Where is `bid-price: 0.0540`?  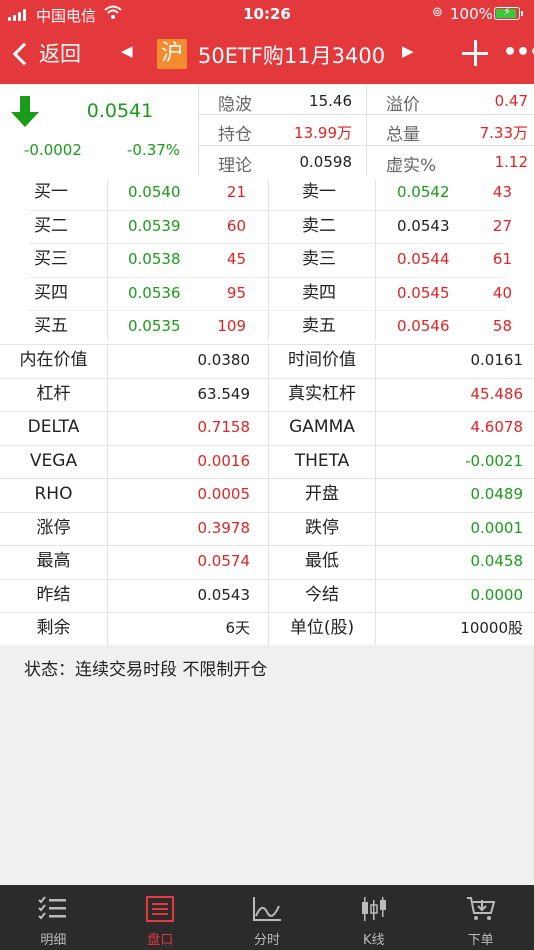 bid-price: 0.0540 is located at coordinates (154, 193).